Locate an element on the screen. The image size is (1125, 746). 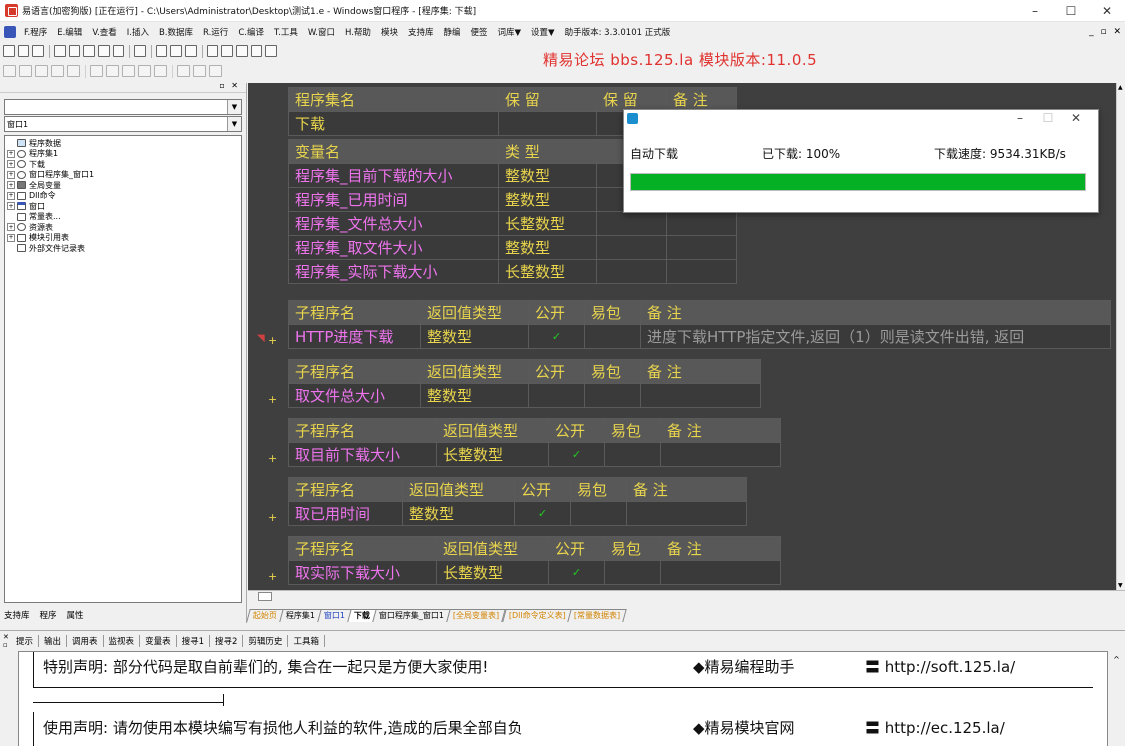
align-middle-icon is located at coordinates (73, 71).